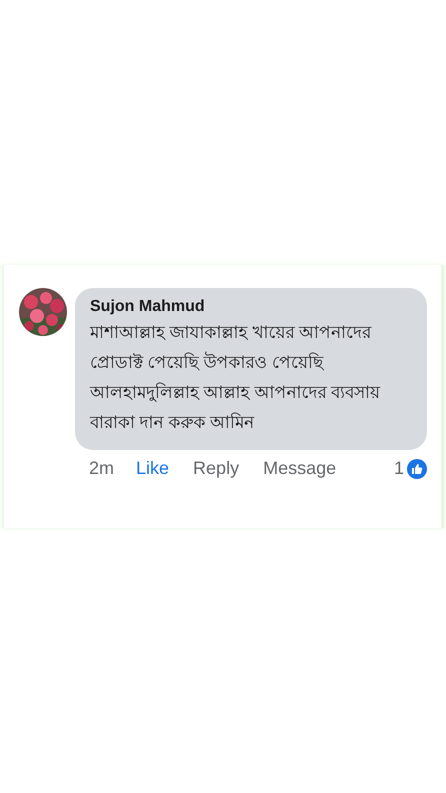 Image resolution: width=446 pixels, height=793 pixels. Describe the element at coordinates (251, 307) in the screenshot. I see `author-name: Sujon Mahmud` at that location.